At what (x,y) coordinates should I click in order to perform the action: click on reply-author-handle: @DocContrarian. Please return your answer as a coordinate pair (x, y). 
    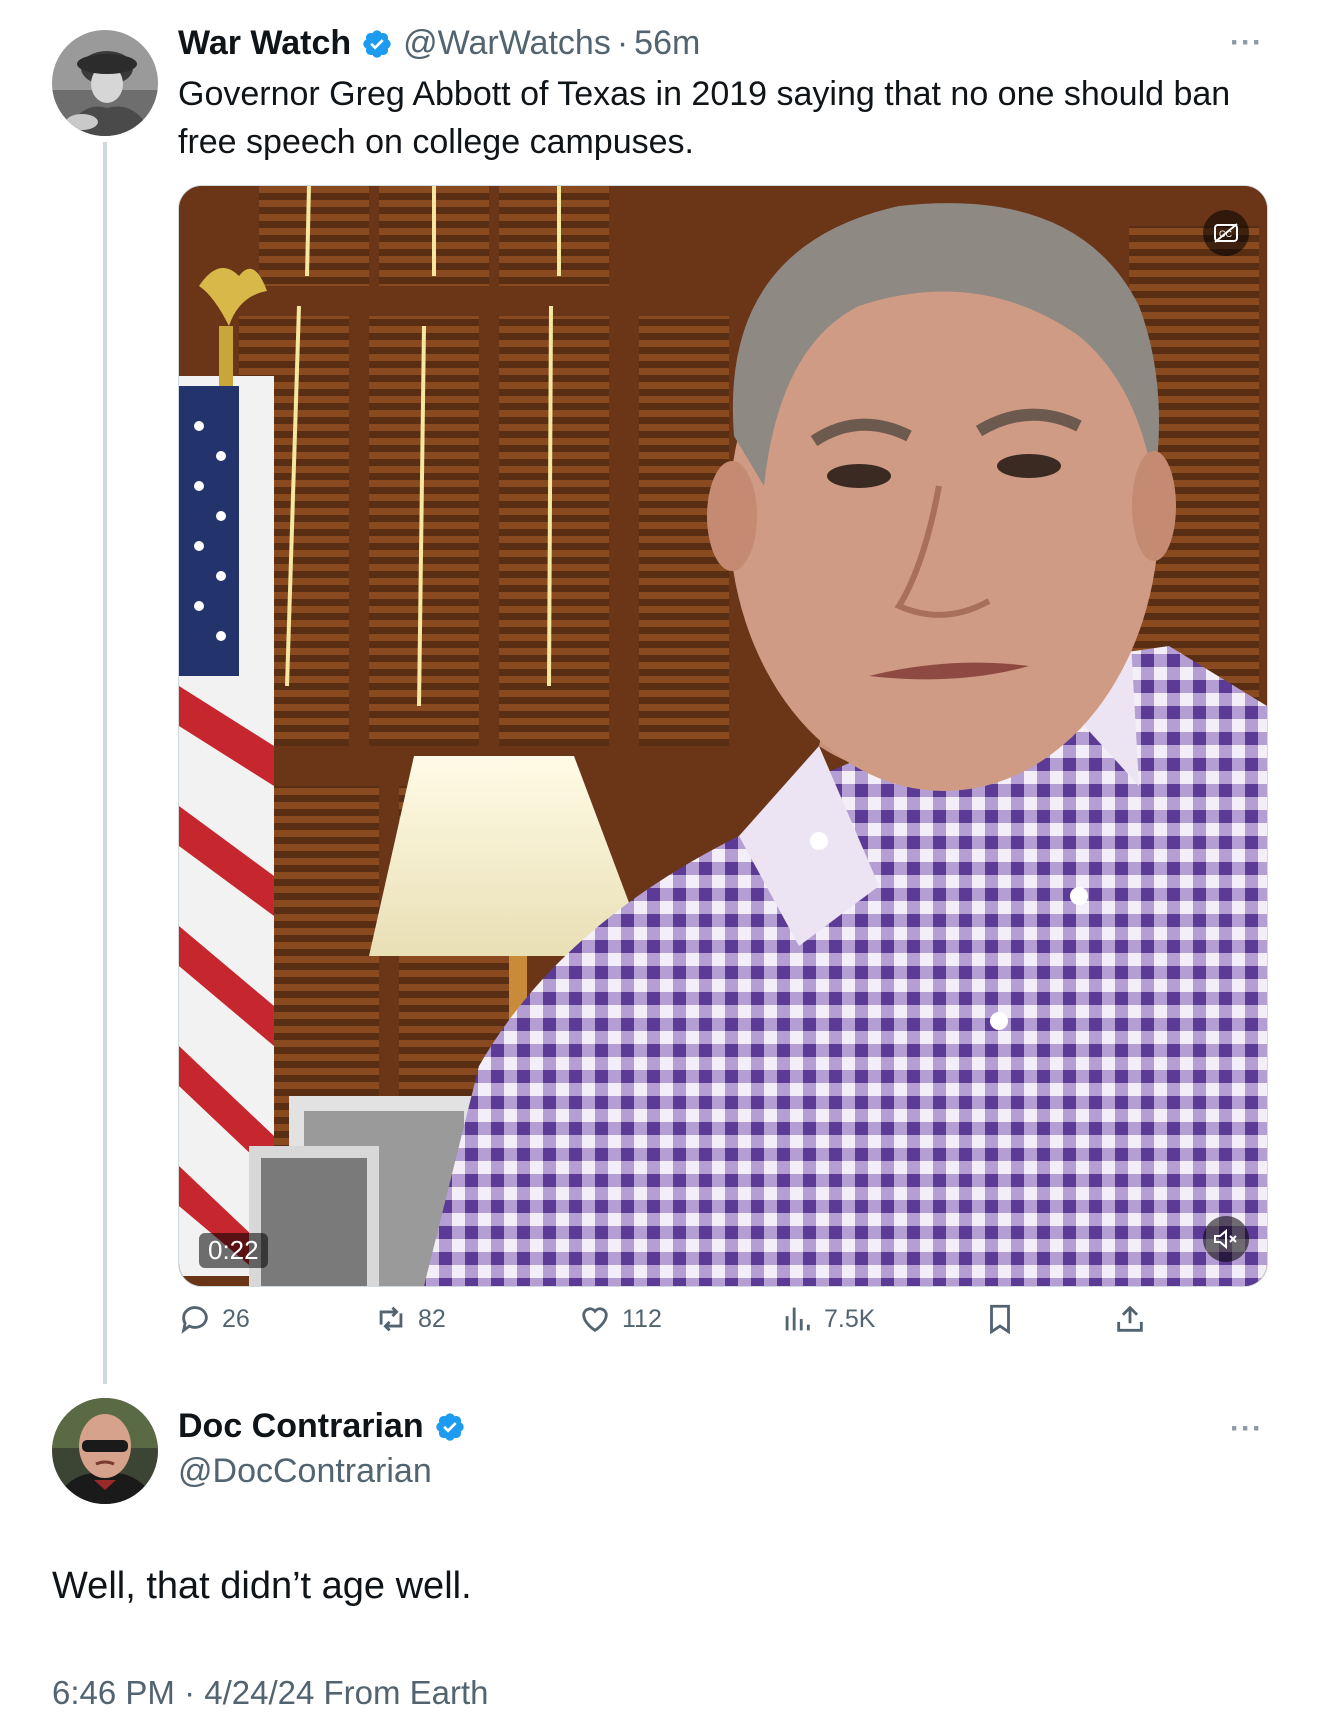
    Looking at the image, I should click on (305, 1471).